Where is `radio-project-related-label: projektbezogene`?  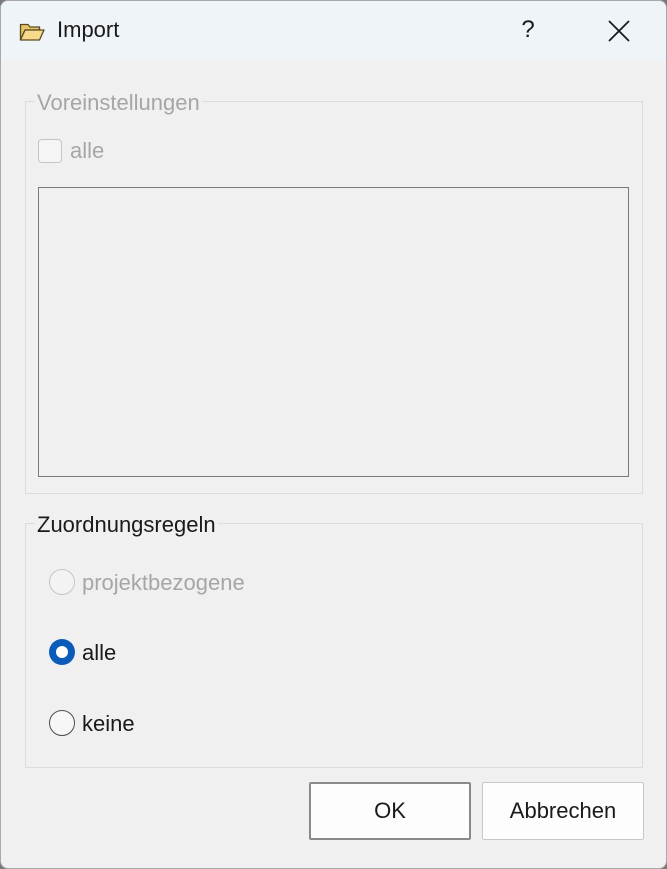
radio-project-related-label: projektbezogene is located at coordinates (163, 582).